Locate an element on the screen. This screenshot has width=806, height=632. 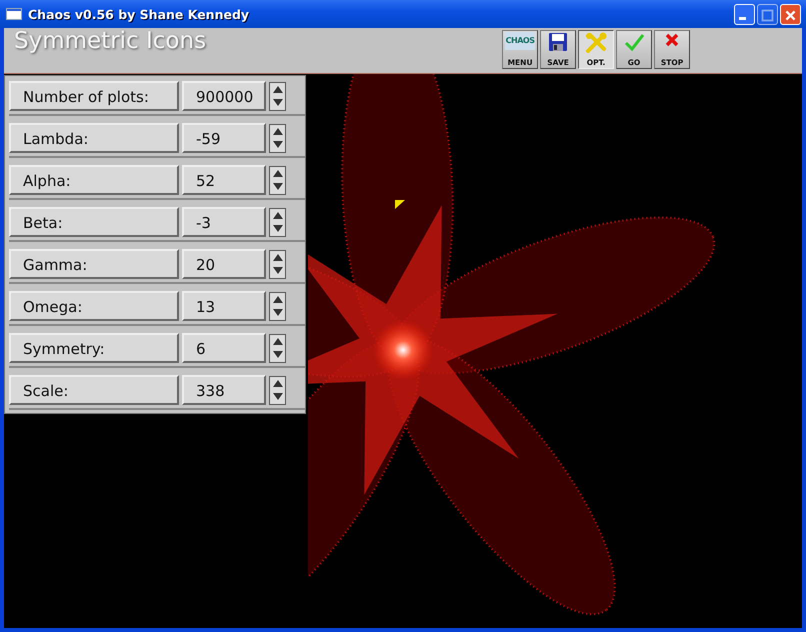
parameter-label: Lambda: is located at coordinates (94, 138).